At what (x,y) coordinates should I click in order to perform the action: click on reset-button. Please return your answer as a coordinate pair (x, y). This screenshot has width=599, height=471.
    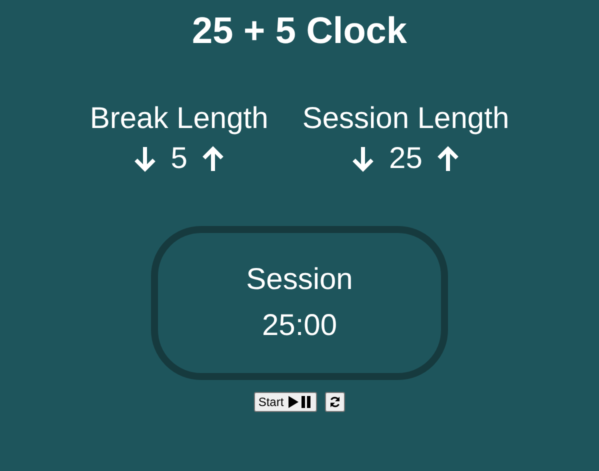
    Looking at the image, I should click on (334, 402).